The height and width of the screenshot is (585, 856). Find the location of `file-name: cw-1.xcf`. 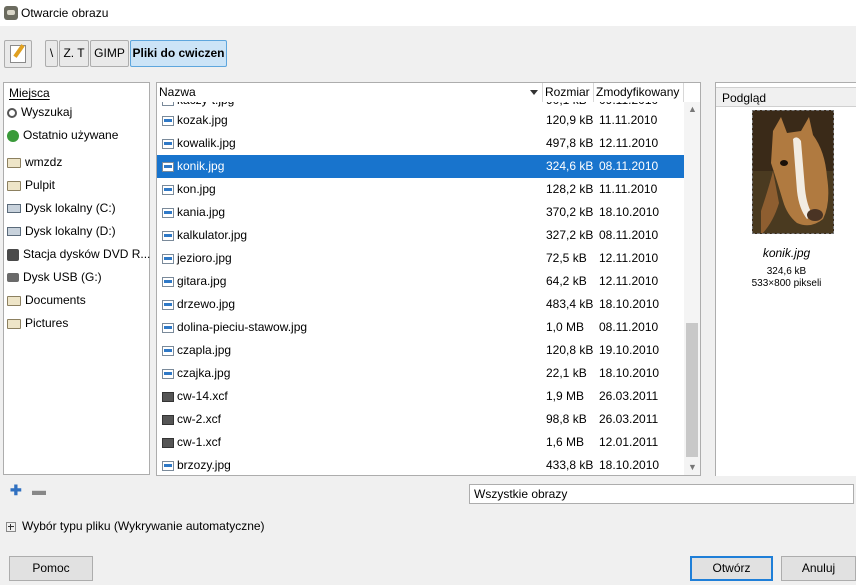

file-name: cw-1.xcf is located at coordinates (199, 442).